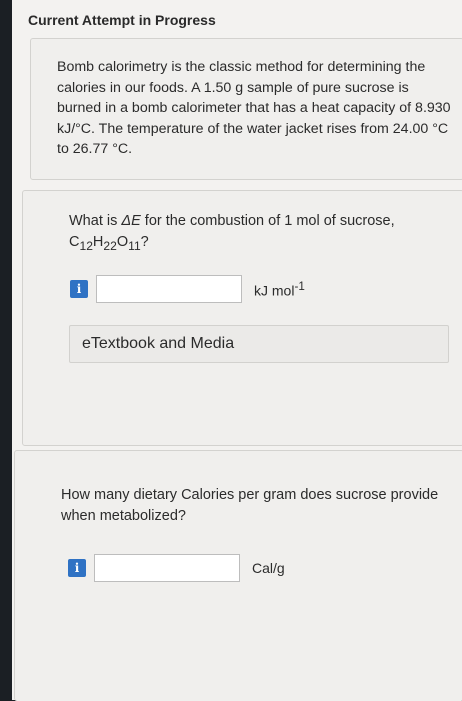 The image size is (462, 701). I want to click on question-1-answer-row: i kJ mol-1, so click(187, 289).